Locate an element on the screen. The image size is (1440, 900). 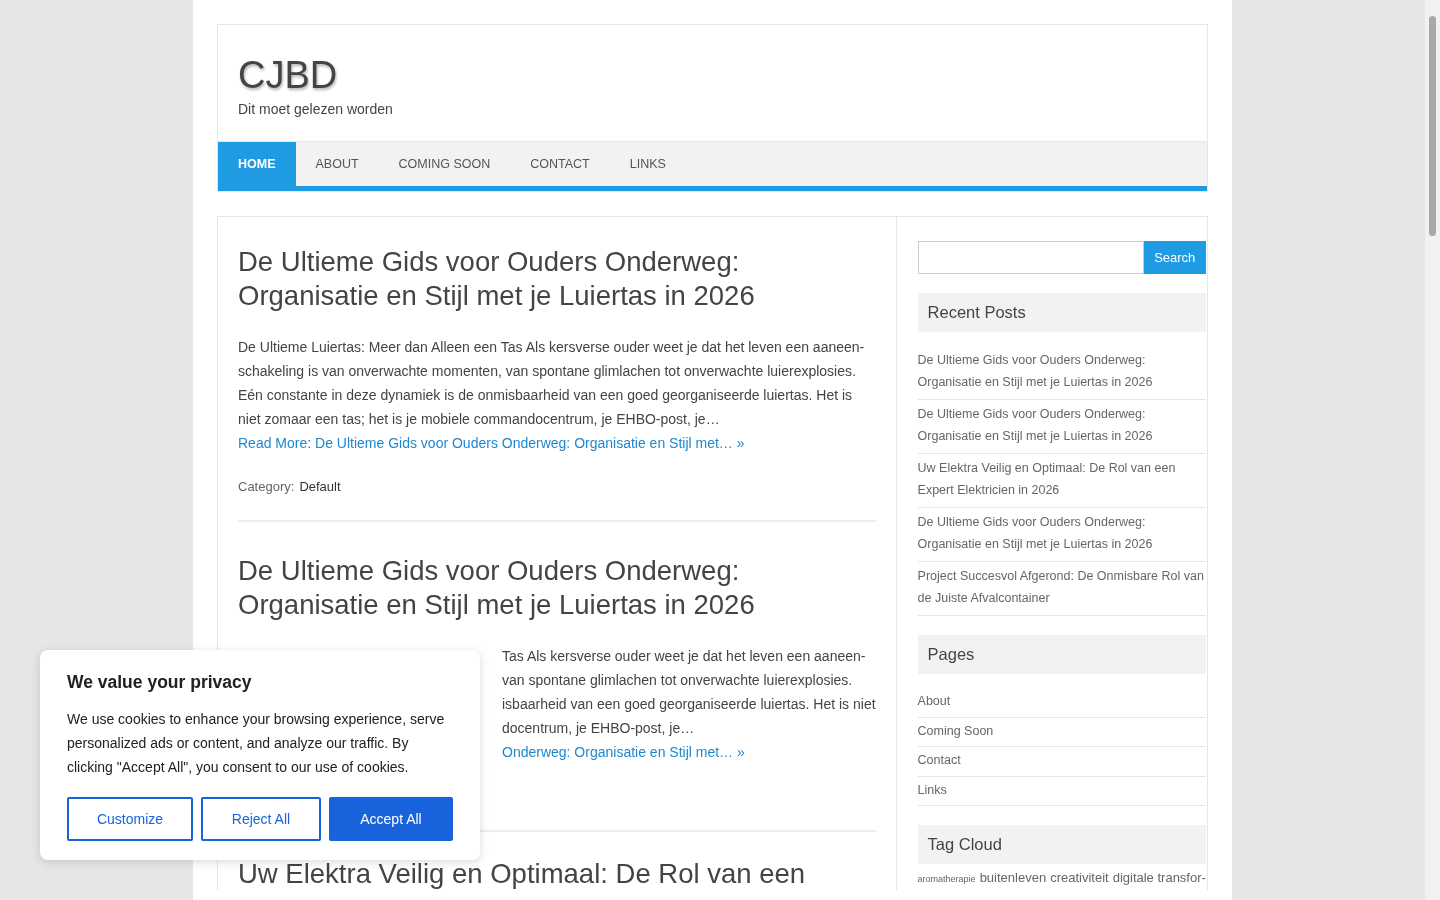
cookie-title: We value your privacy is located at coordinates (160, 682).